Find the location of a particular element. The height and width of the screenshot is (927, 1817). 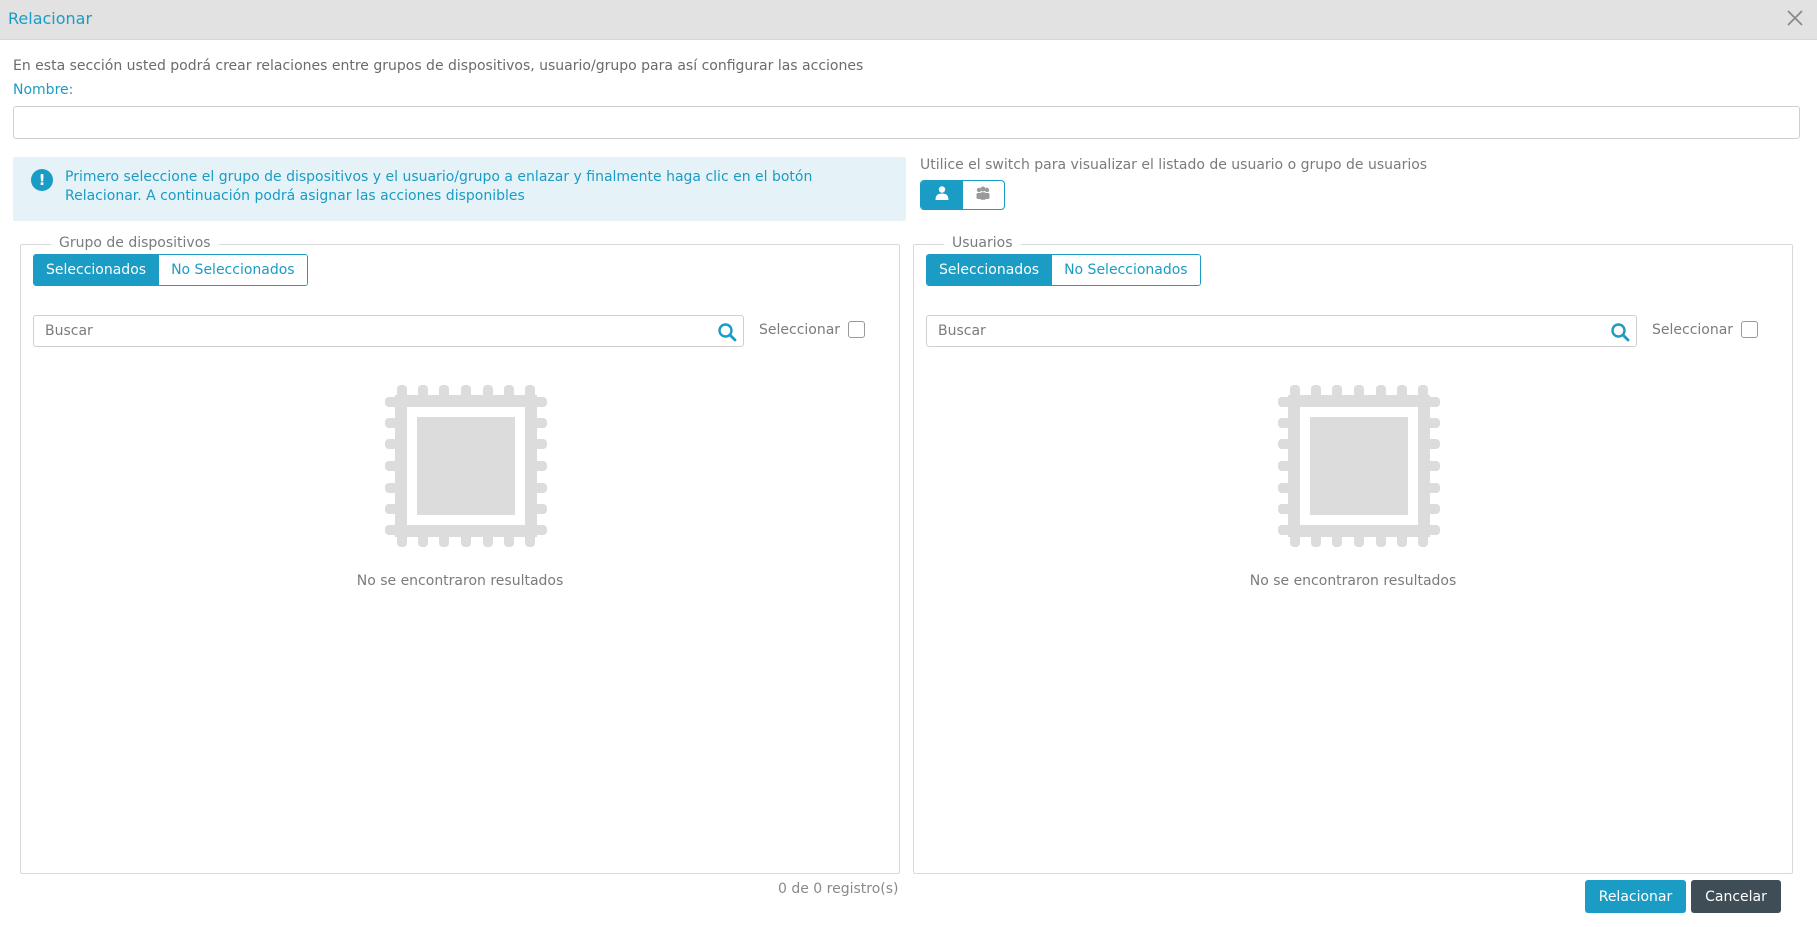

switch-option-group is located at coordinates (984, 195).